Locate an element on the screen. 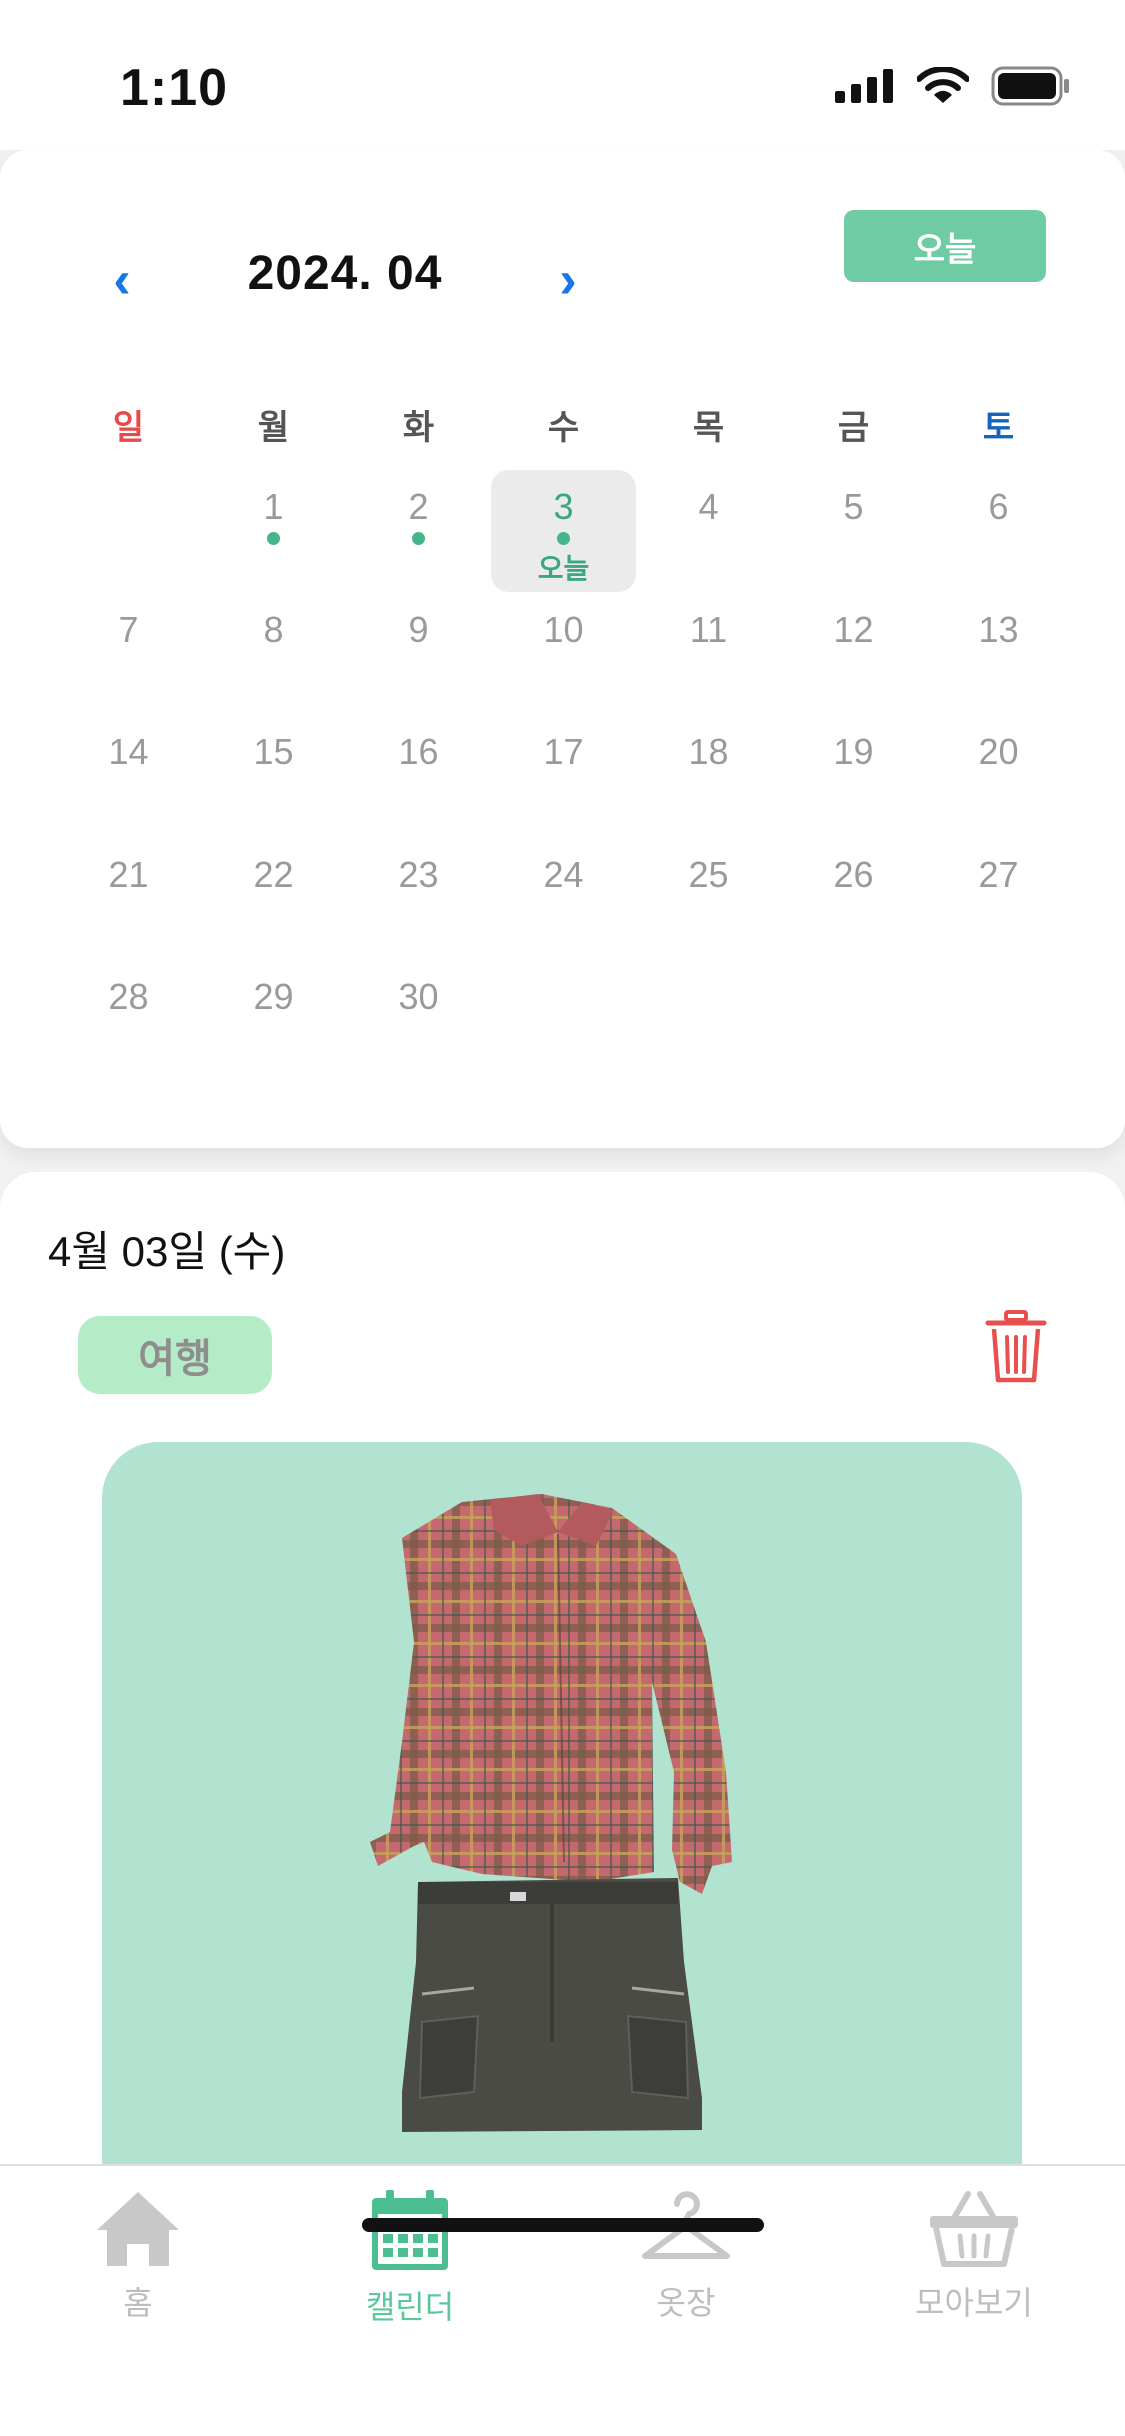  day-number: 3 is located at coordinates (563, 506).